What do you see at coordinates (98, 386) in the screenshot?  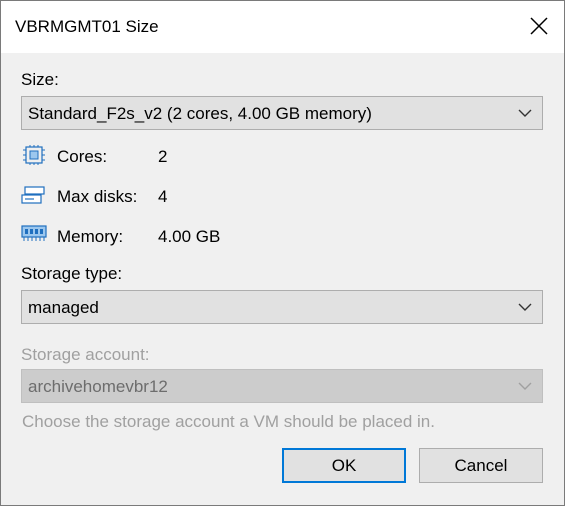 I see `storage-account-dropdown-value: archivehomevbr12` at bounding box center [98, 386].